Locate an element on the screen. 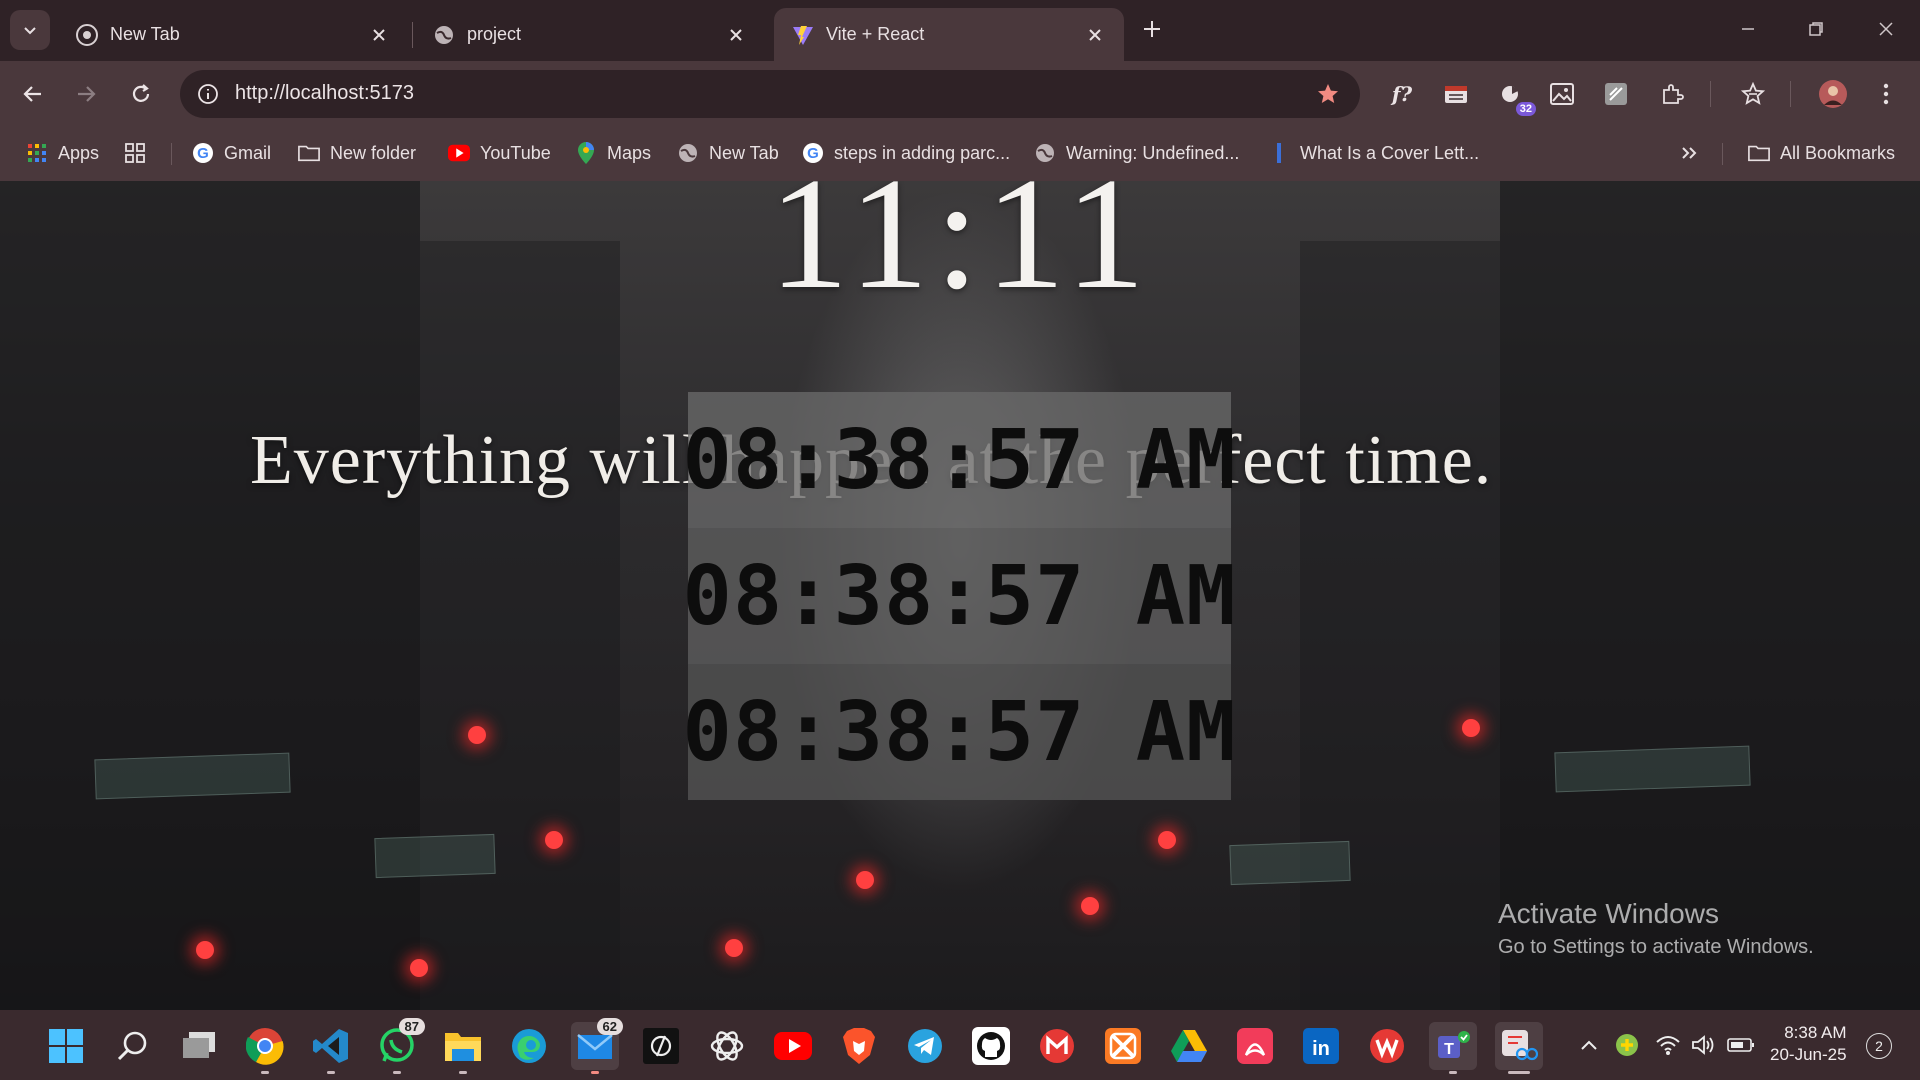 Image resolution: width=1920 pixels, height=1080 pixels. bookmark-new-tab: New Tab is located at coordinates (728, 153).